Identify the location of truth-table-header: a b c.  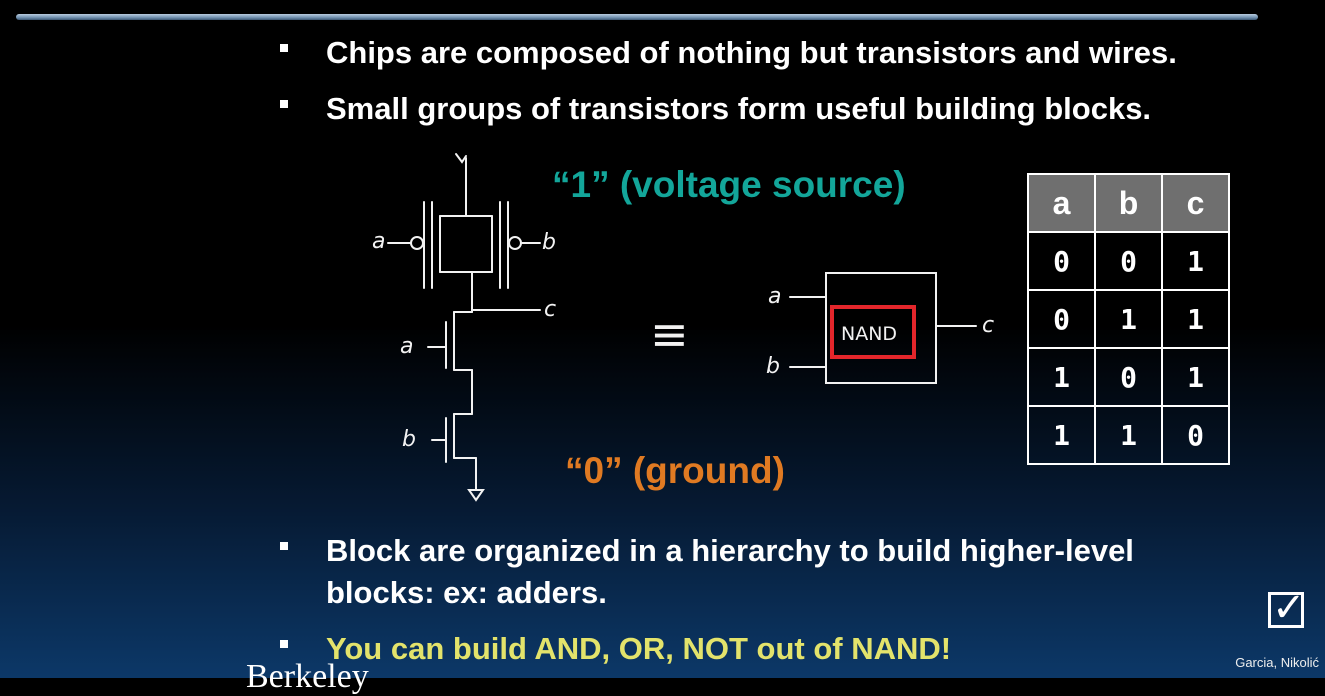
(1128, 203).